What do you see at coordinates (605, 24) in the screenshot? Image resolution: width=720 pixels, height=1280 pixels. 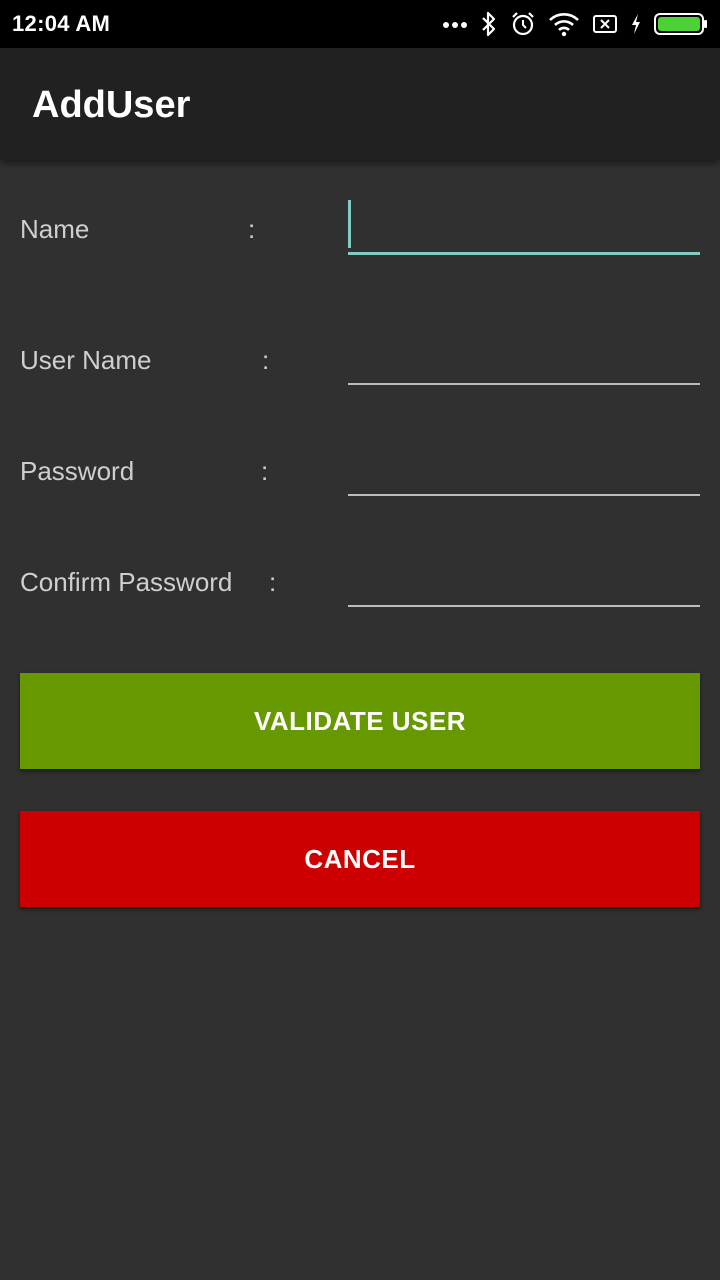 I see `sim-off-icon` at bounding box center [605, 24].